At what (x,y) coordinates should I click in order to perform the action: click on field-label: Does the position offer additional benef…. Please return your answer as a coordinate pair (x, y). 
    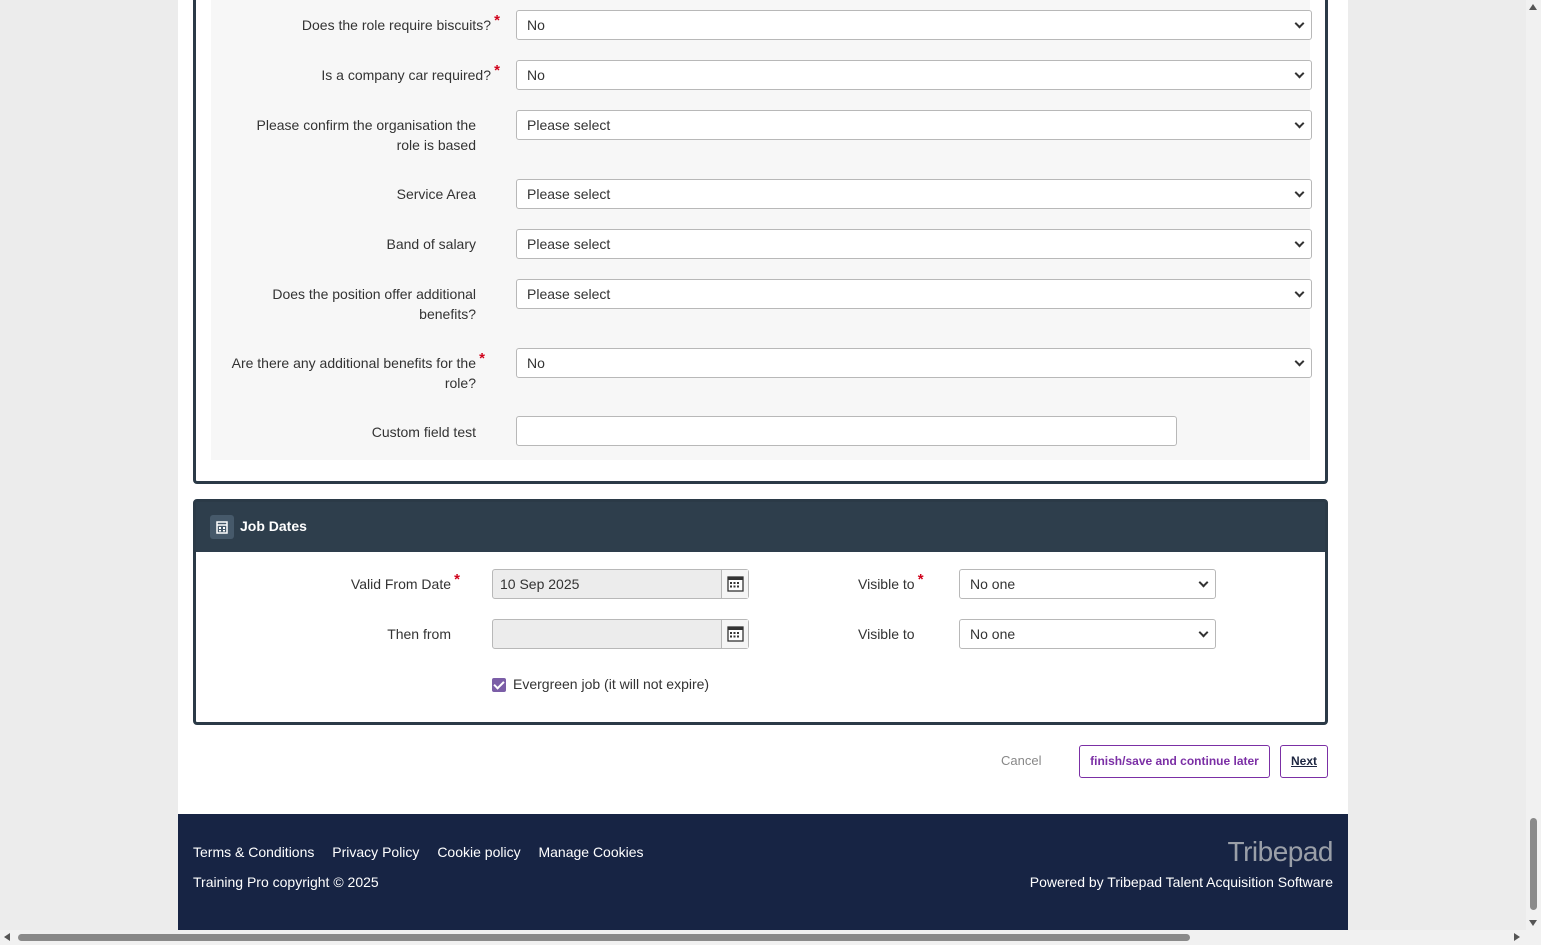
    Looking at the image, I should click on (353, 304).